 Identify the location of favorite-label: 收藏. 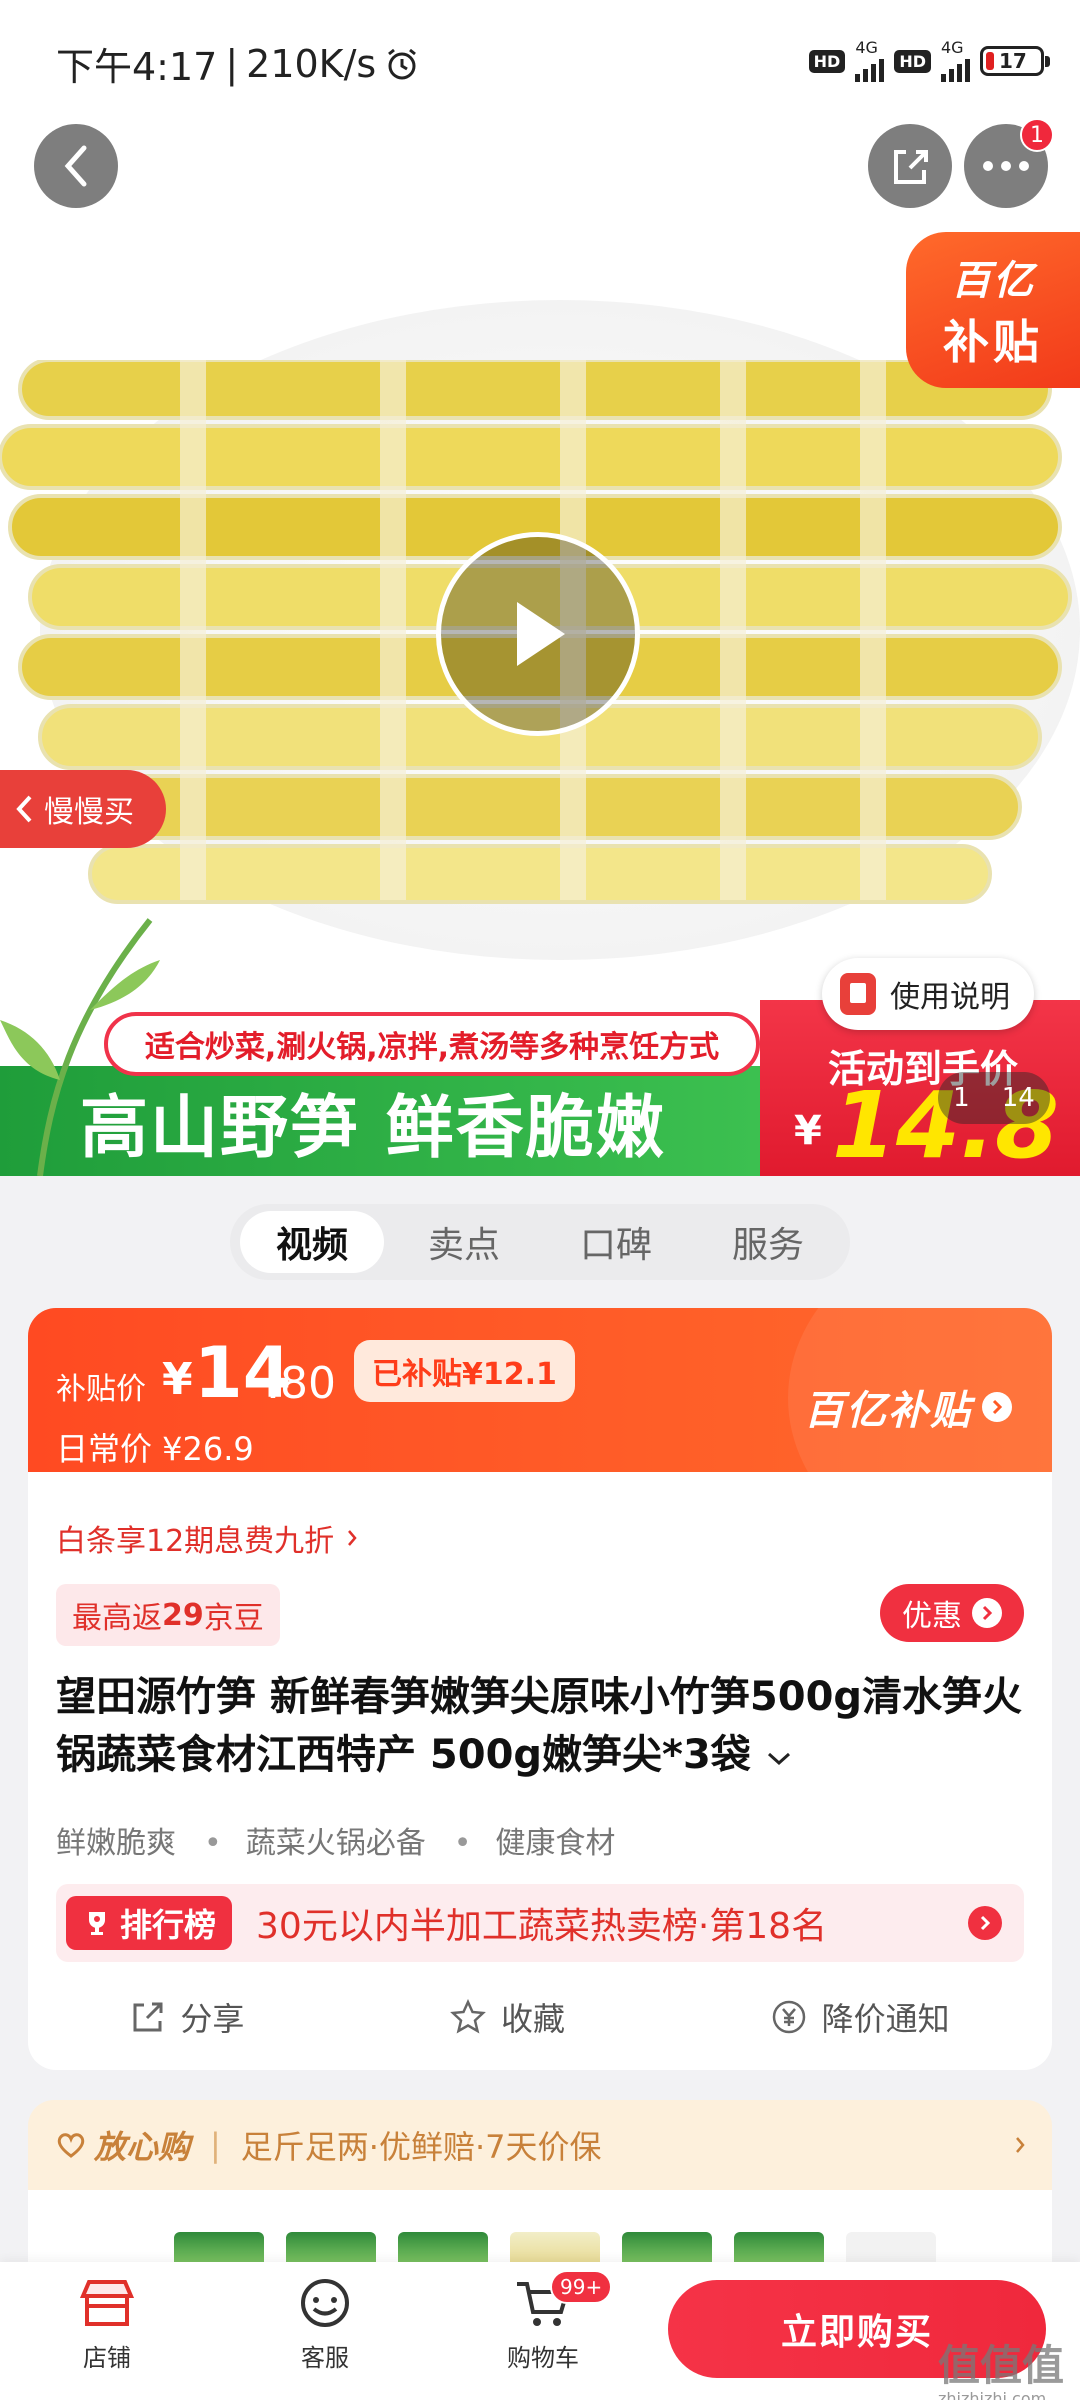
(532, 2019).